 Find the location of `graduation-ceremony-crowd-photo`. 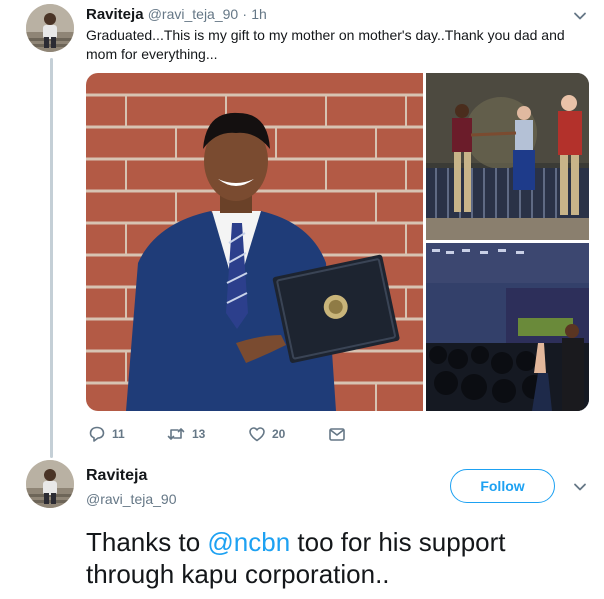

graduation-ceremony-crowd-photo is located at coordinates (507, 327).